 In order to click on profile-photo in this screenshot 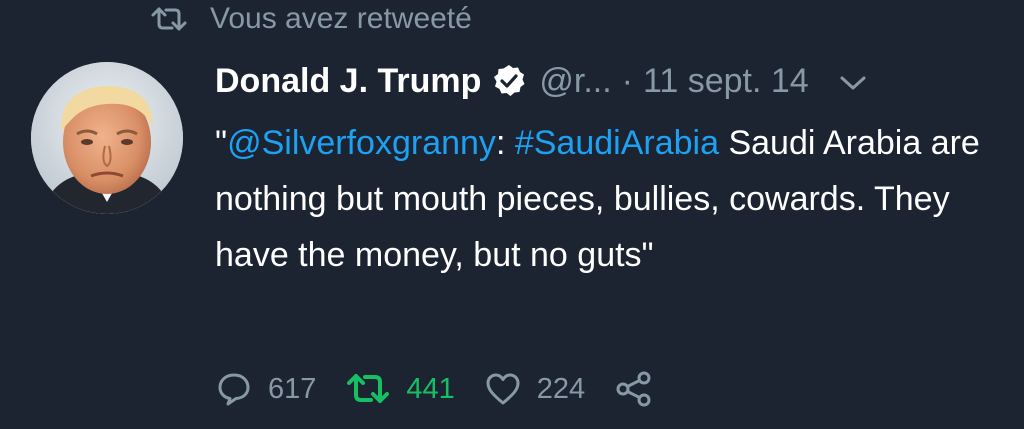, I will do `click(107, 138)`.